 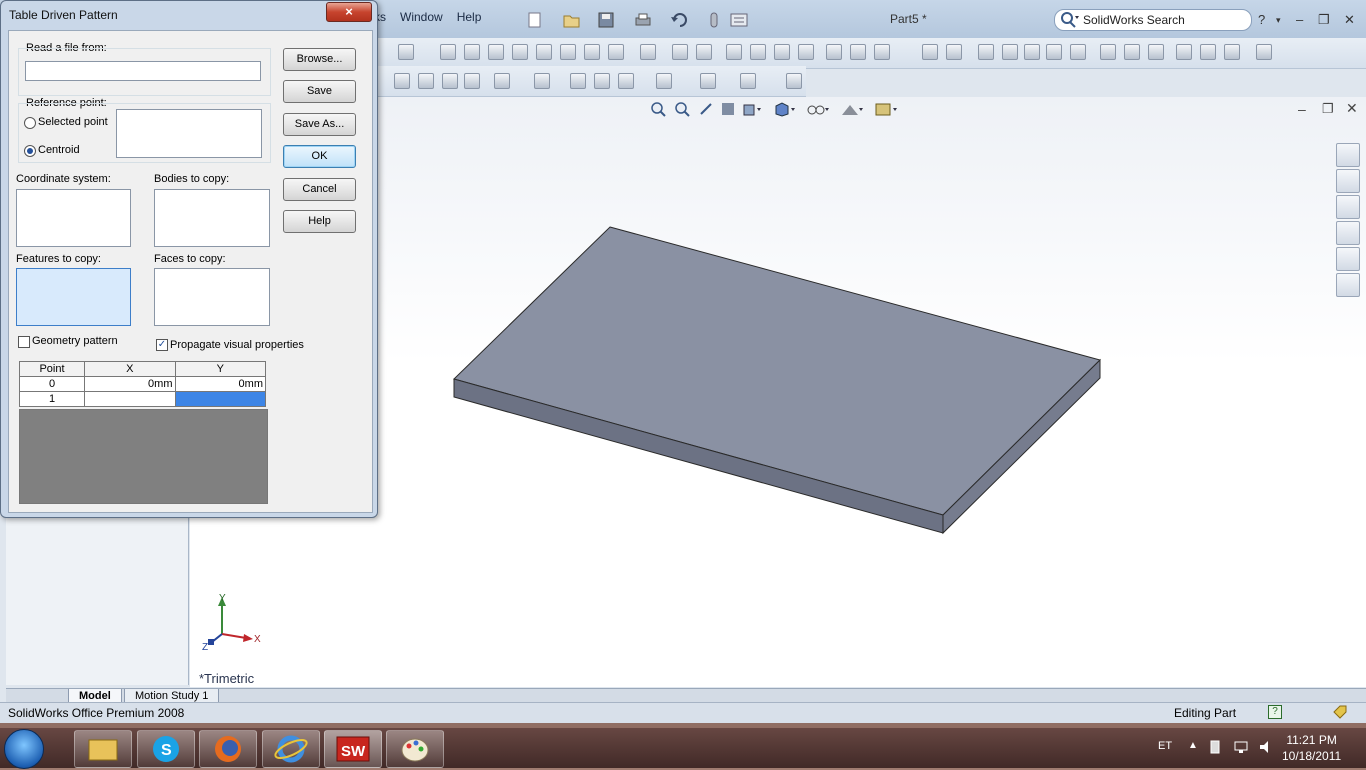 What do you see at coordinates (1184, 52) in the screenshot?
I see `toolbar-features-tool-29-icon` at bounding box center [1184, 52].